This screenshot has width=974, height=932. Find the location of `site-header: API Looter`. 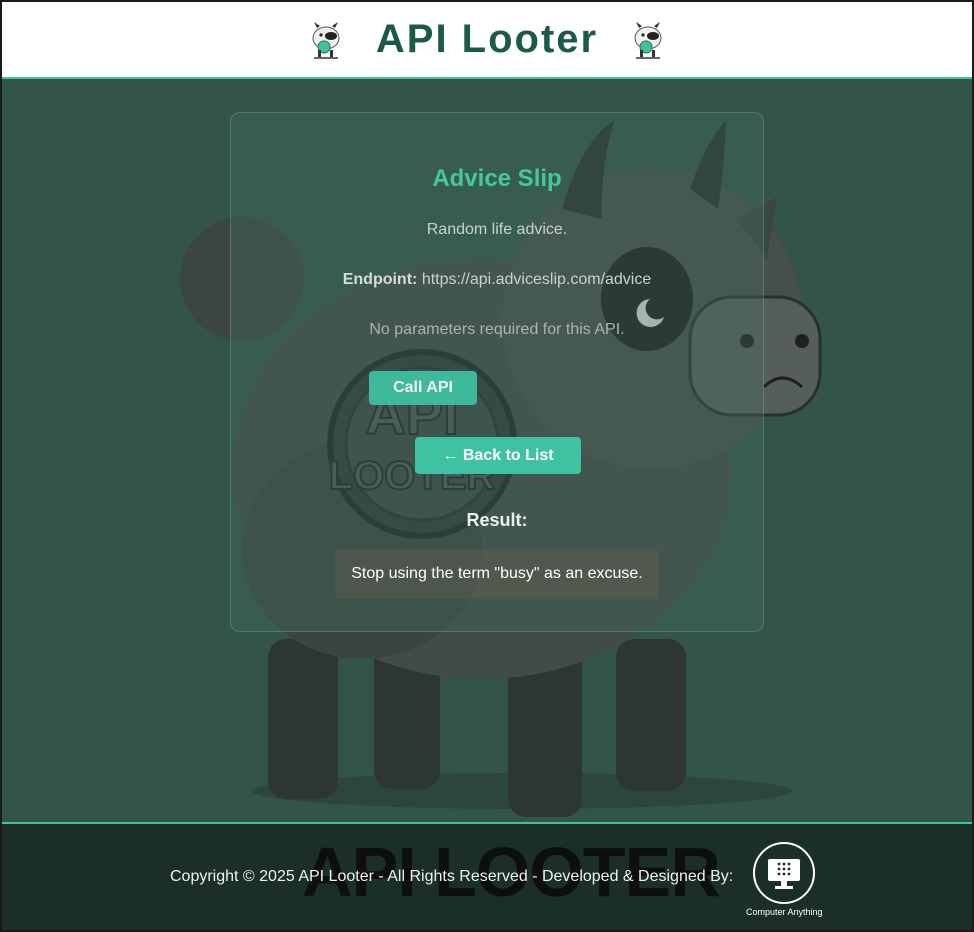

site-header: API Looter is located at coordinates (487, 40).